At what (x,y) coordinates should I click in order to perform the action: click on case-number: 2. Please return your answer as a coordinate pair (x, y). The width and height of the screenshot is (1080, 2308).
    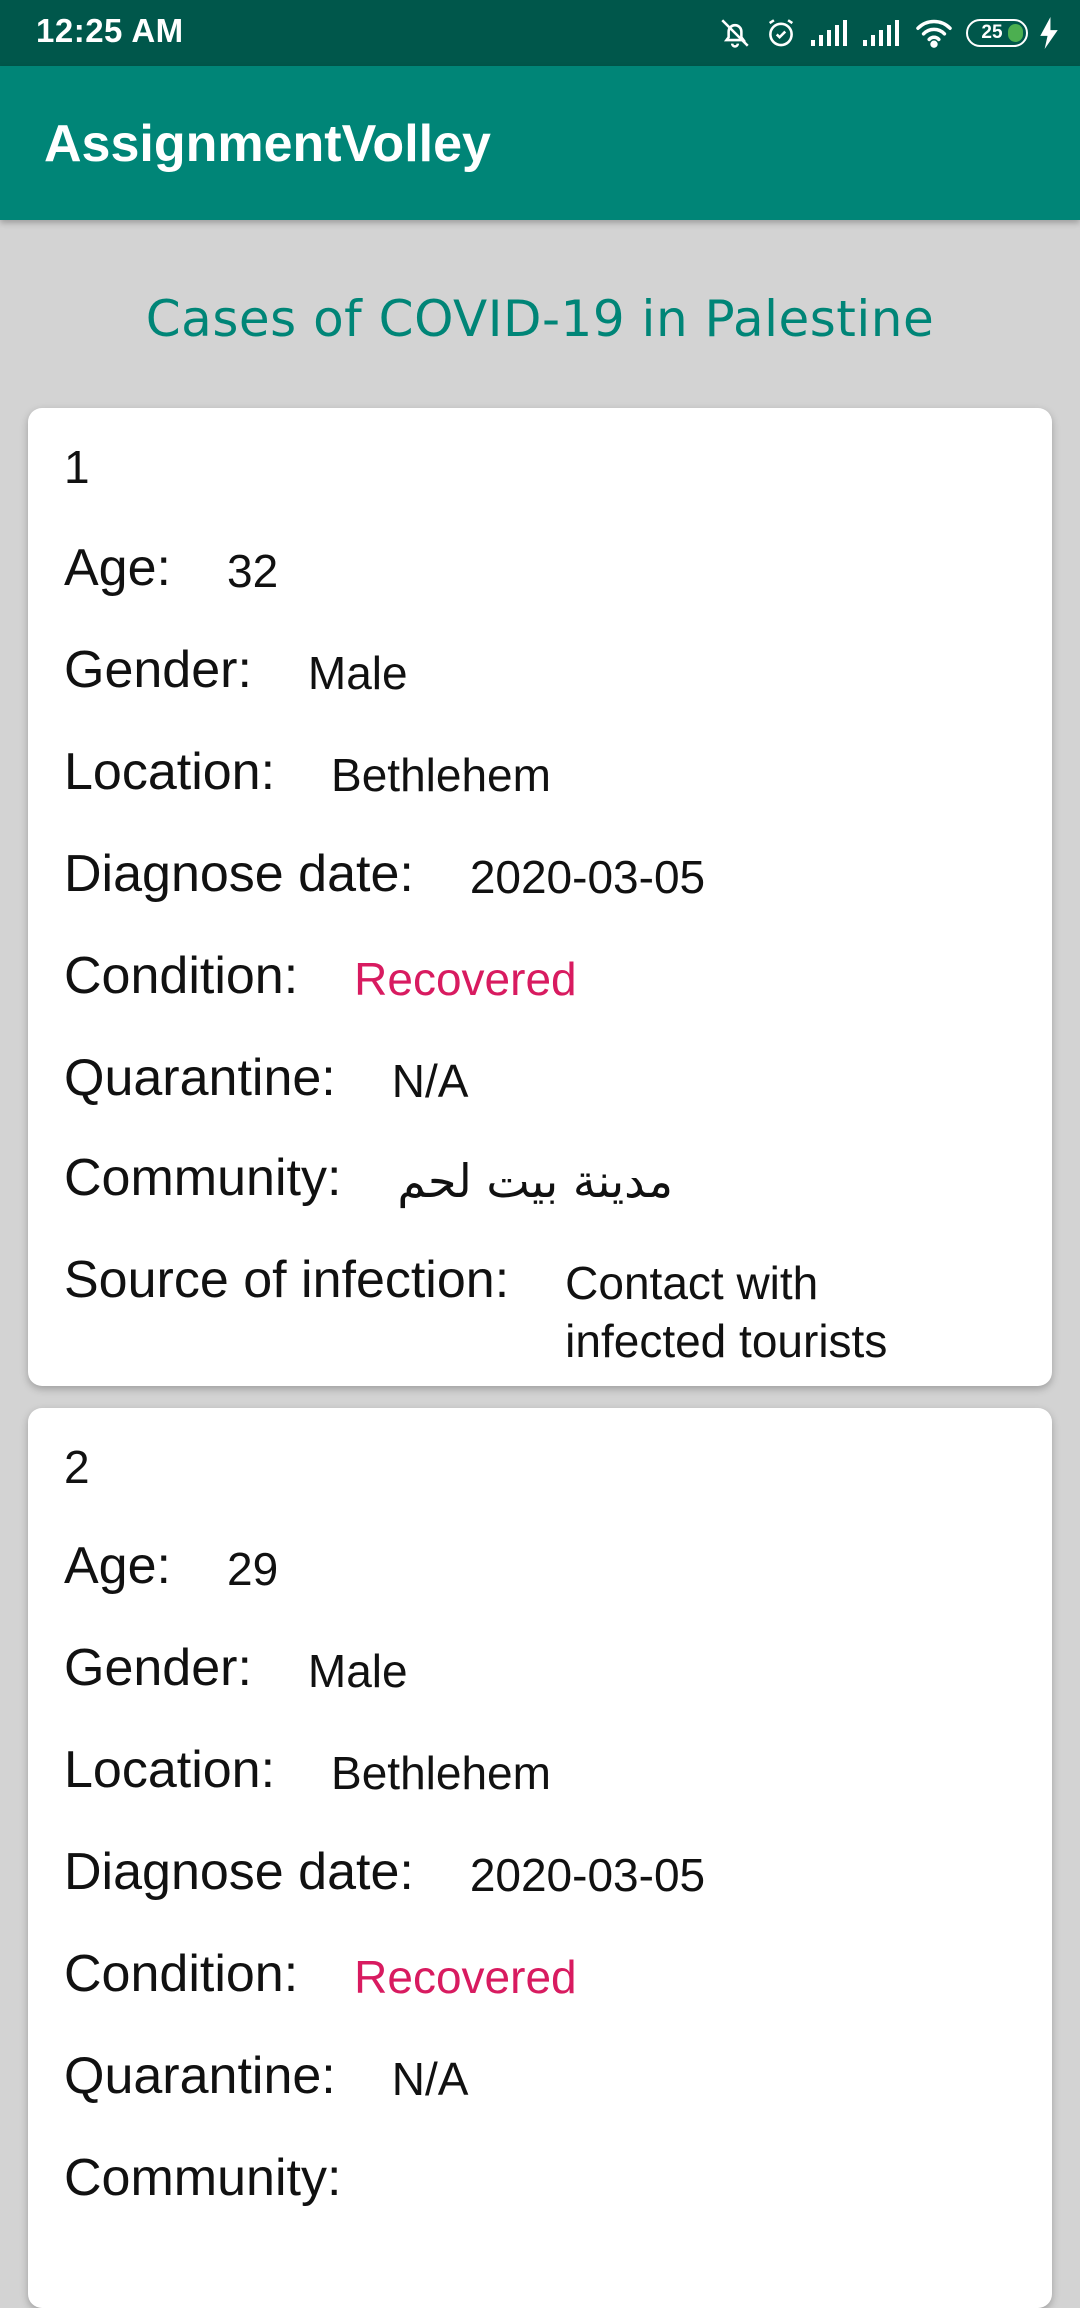
    Looking at the image, I should click on (77, 1467).